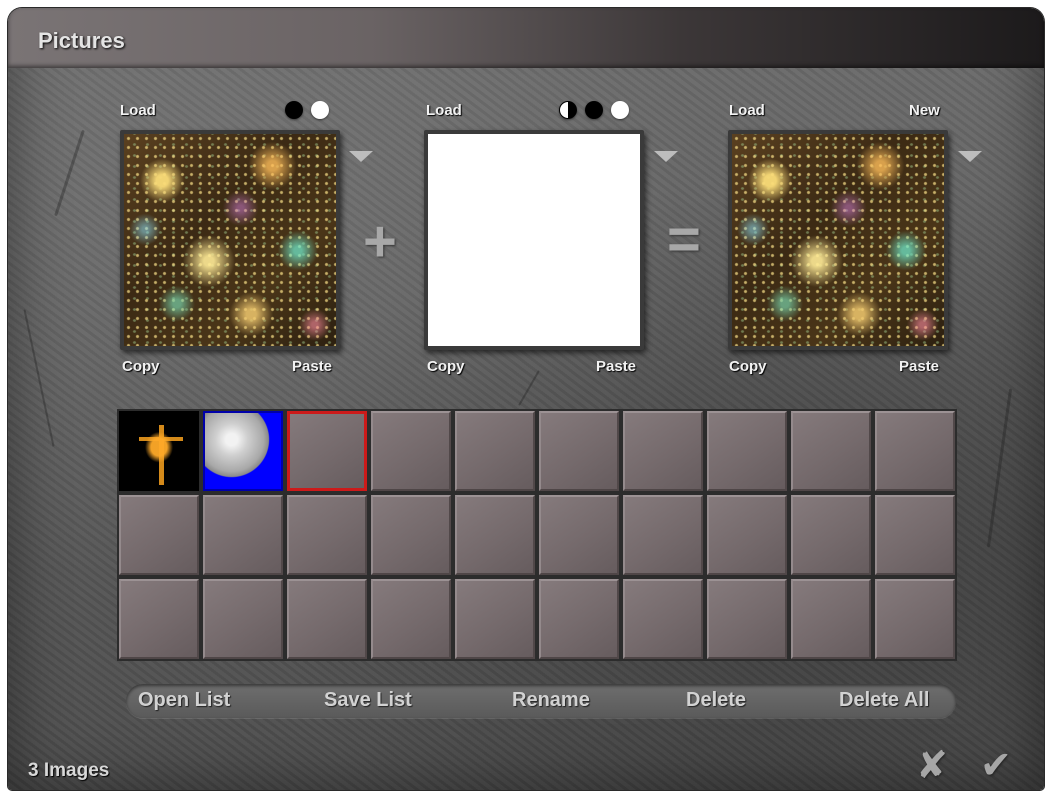 The image size is (1050, 793). I want to click on slot3-dropdown-arrow-icon, so click(970, 156).